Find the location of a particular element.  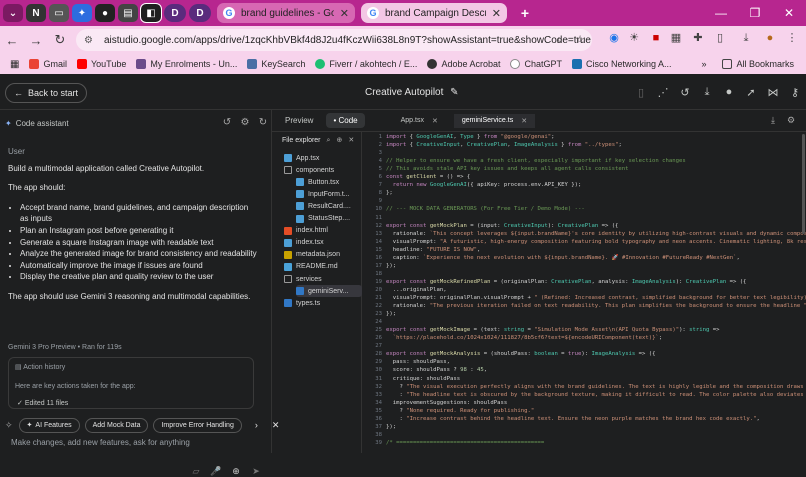

collapse-icon: ✕ is located at coordinates (354, 140).